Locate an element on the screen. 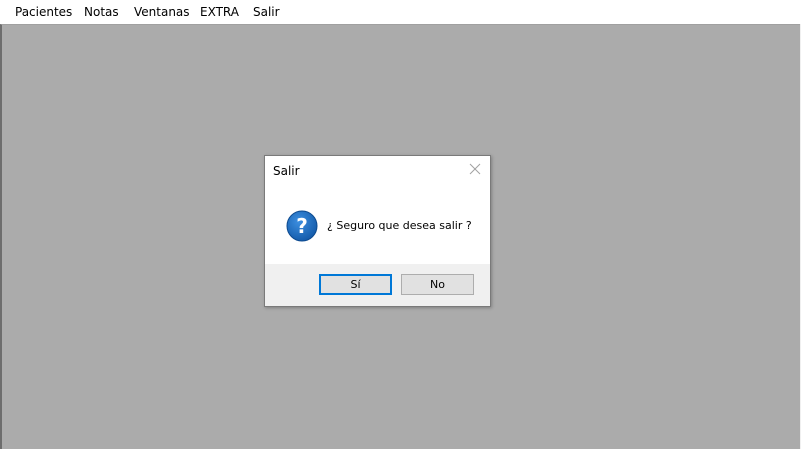  menu-item-extra: EXTRA is located at coordinates (219, 12).